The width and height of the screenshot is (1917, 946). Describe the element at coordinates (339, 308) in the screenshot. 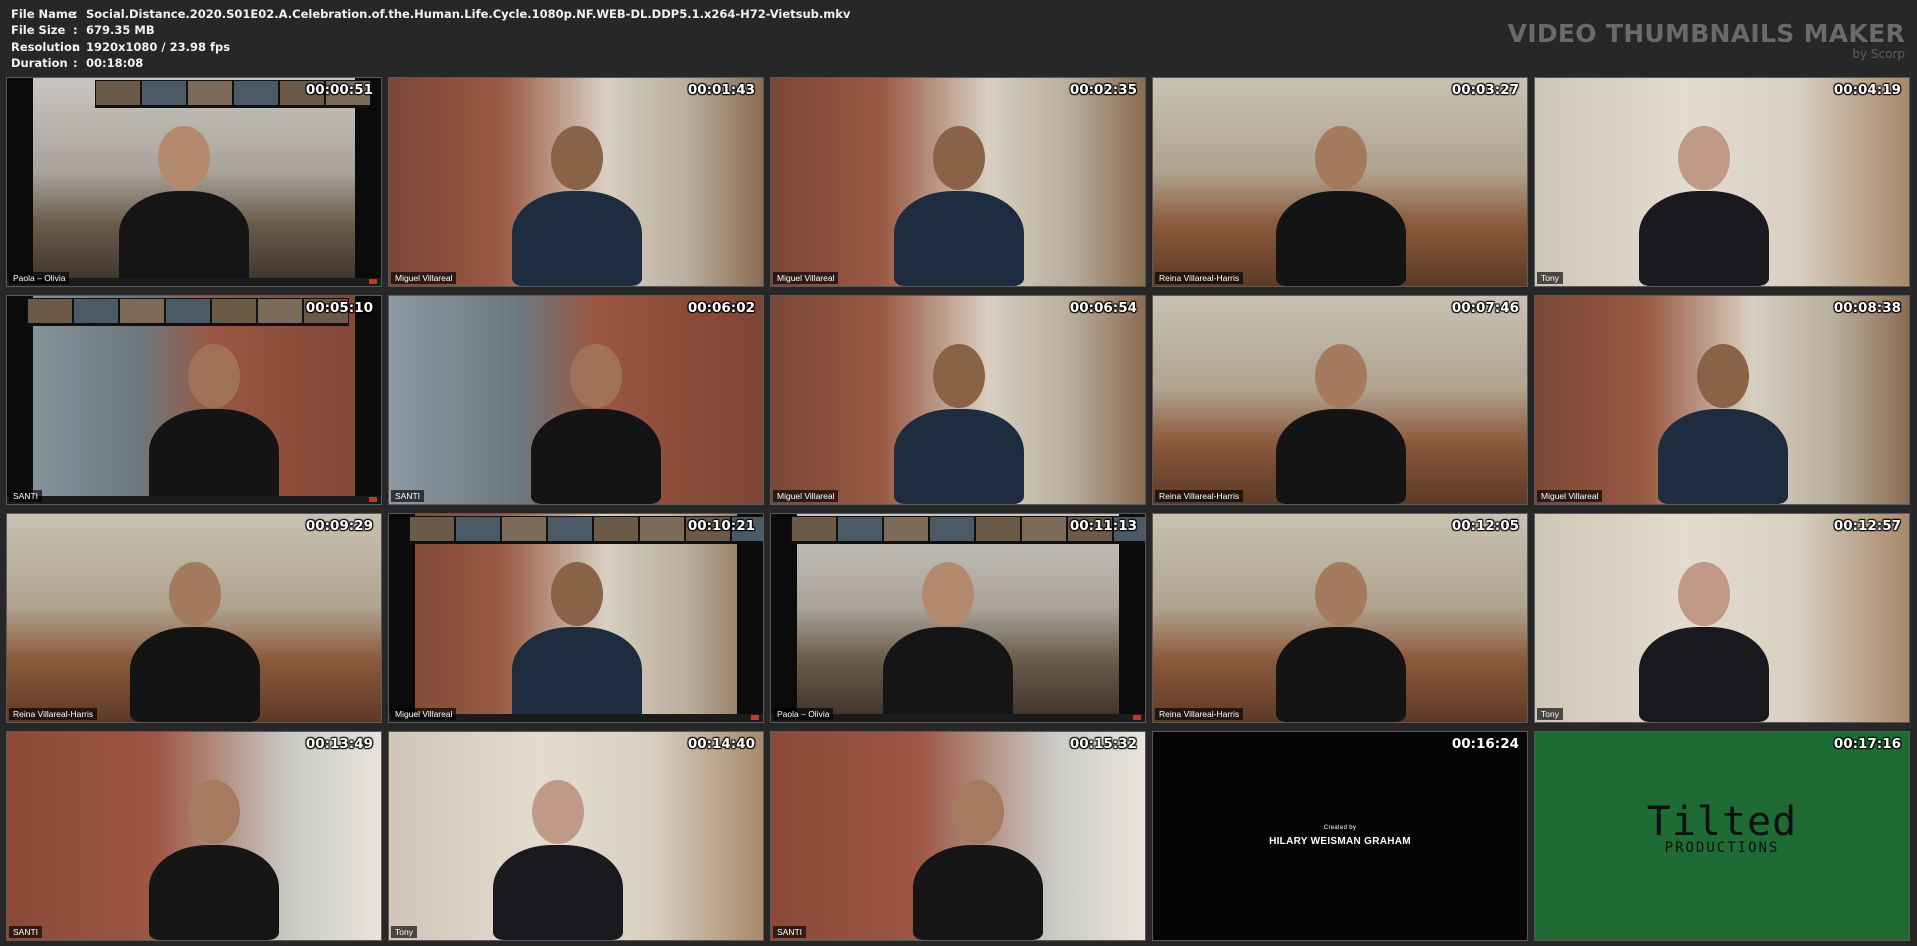

I see `timestamp: 00:05:10` at that location.